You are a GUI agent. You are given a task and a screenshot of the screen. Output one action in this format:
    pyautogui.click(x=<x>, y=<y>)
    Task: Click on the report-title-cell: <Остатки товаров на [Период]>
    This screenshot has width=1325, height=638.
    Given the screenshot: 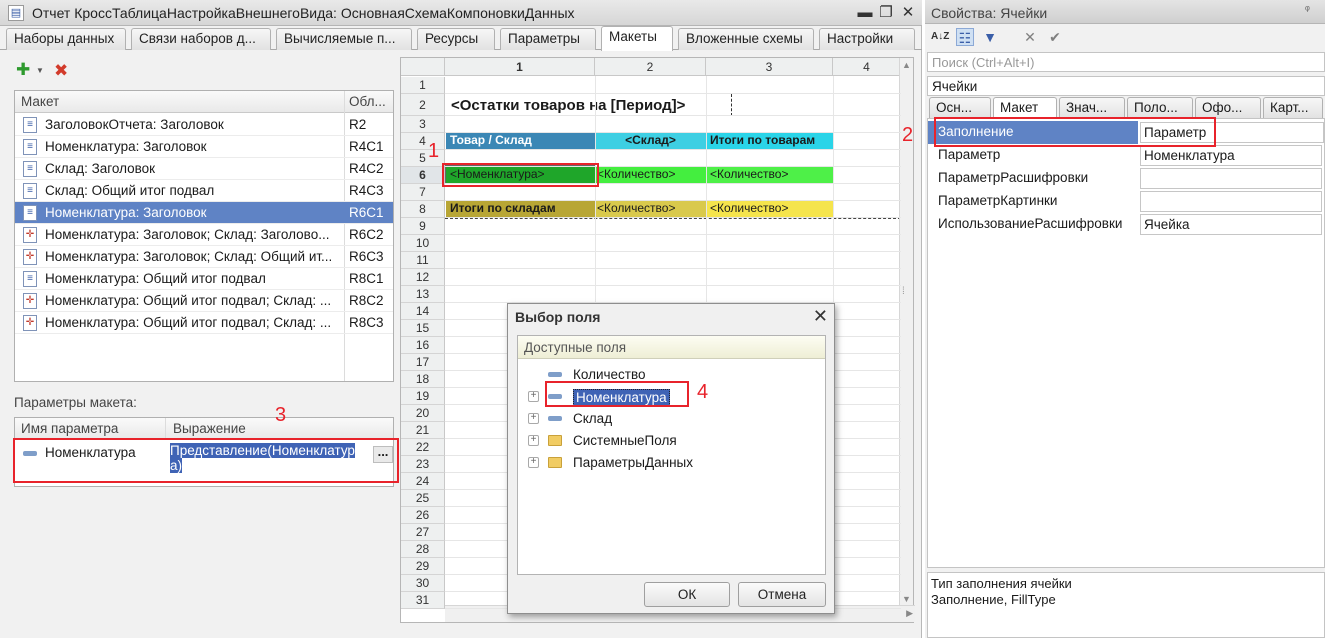 What is the action you would take?
    pyautogui.click(x=592, y=106)
    